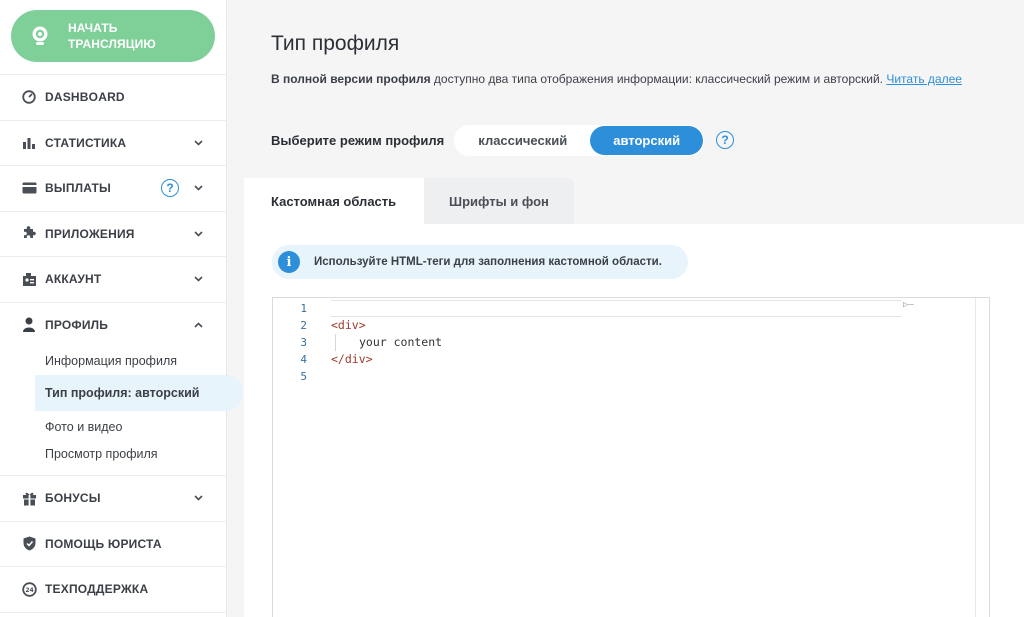  Describe the element at coordinates (29, 188) in the screenshot. I see `card-icon` at that location.